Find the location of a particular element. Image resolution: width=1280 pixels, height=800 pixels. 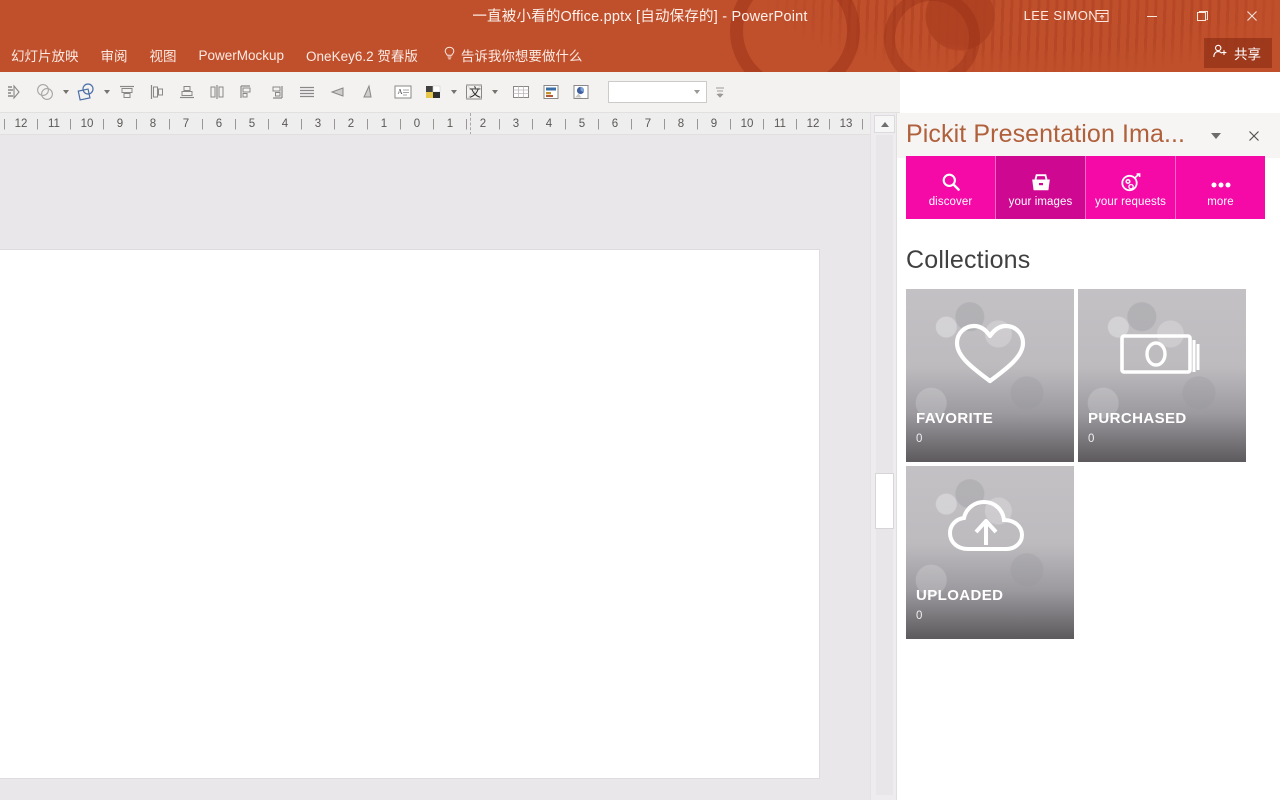

collection-name: FAVORITE is located at coordinates (955, 418).